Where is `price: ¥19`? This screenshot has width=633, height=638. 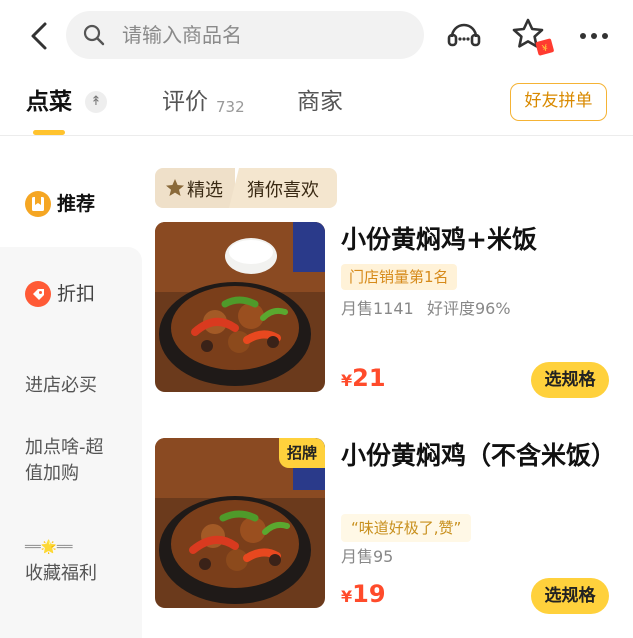
price: ¥19 is located at coordinates (363, 594).